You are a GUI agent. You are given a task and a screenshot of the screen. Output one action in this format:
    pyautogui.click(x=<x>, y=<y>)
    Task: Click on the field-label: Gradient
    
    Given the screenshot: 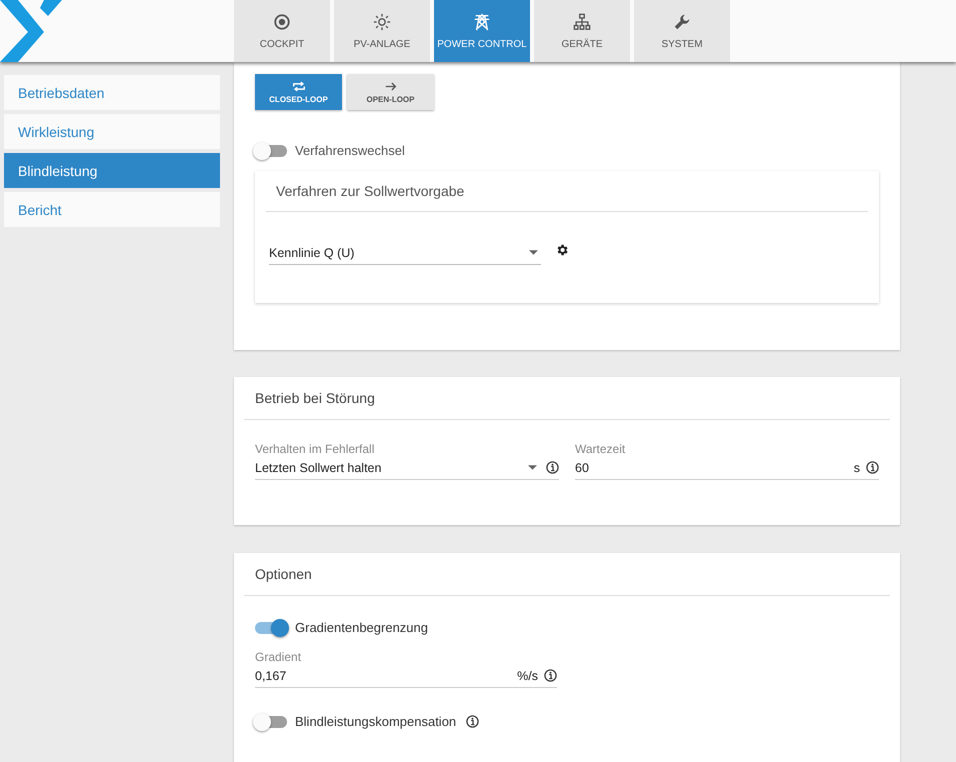 What is the action you would take?
    pyautogui.click(x=278, y=657)
    